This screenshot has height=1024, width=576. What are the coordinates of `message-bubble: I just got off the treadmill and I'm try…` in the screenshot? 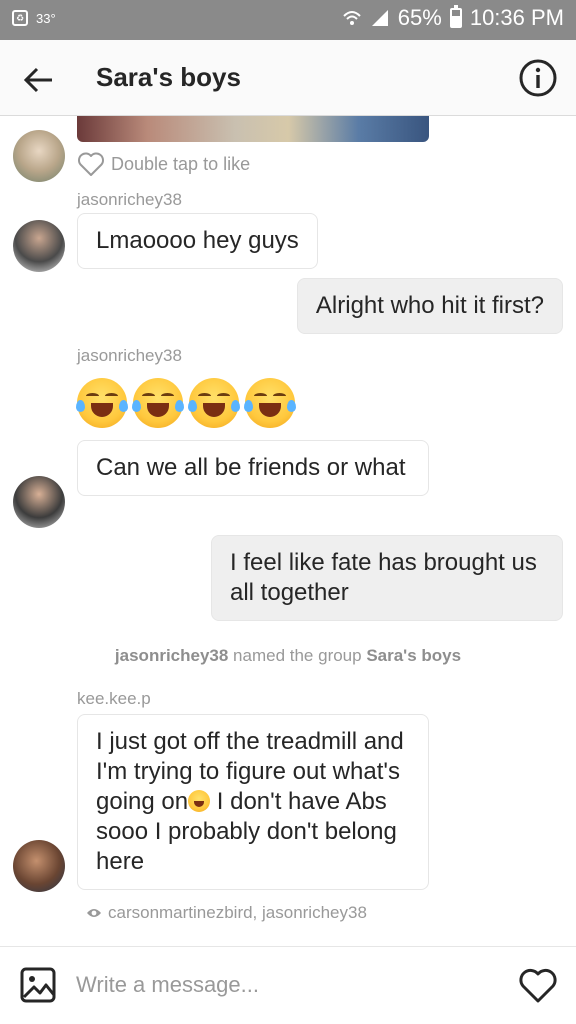 It's located at (253, 802).